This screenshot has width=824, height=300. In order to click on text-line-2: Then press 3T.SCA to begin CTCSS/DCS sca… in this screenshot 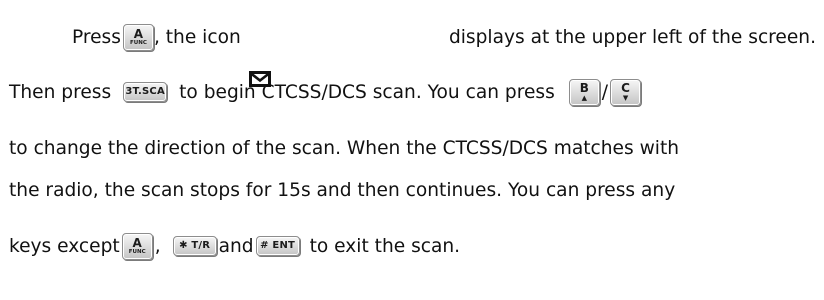, I will do `click(409, 92)`.